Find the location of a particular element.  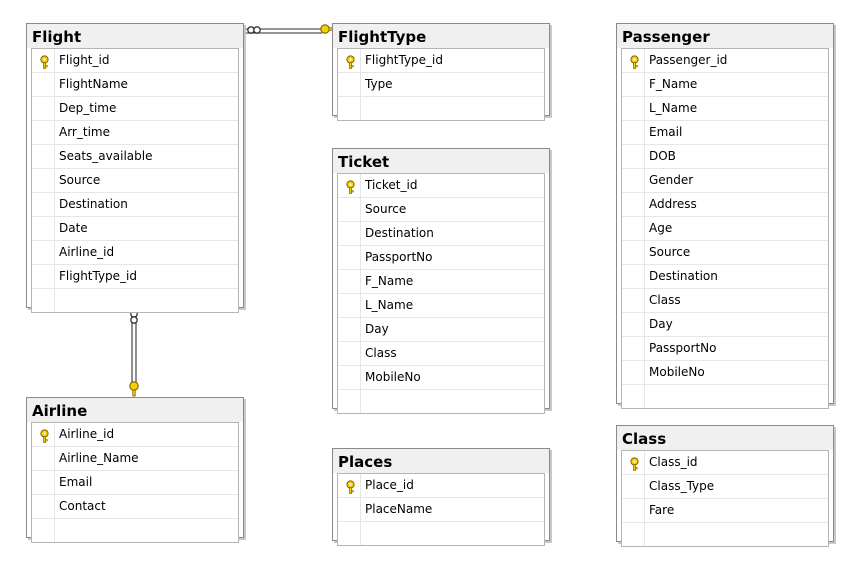

column-name: Flight_id is located at coordinates (84, 60).